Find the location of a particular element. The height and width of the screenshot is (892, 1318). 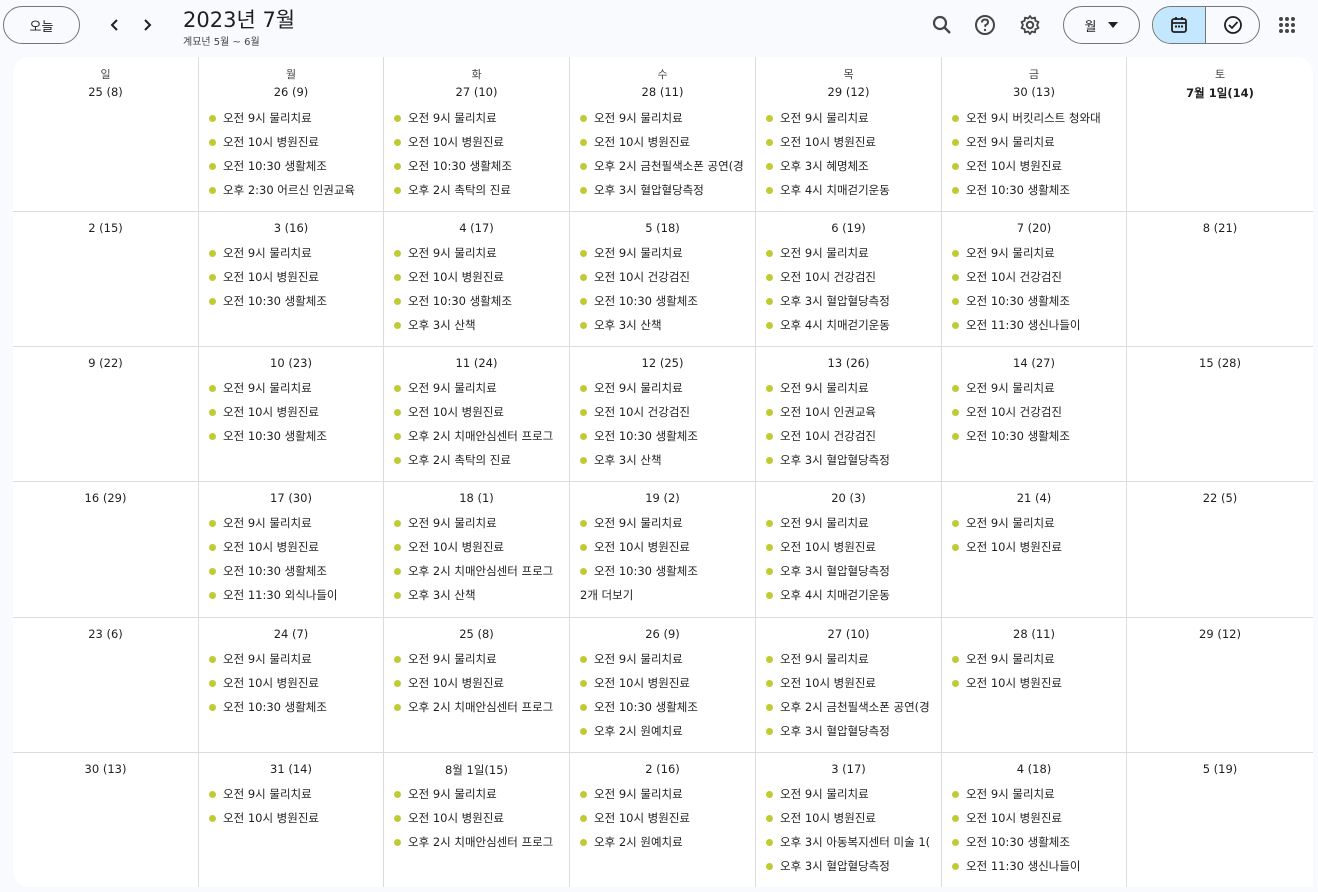

day-cell: 21 (4) 오전 9시 물리치료 오전 10시 병원진료 is located at coordinates (1034, 549).